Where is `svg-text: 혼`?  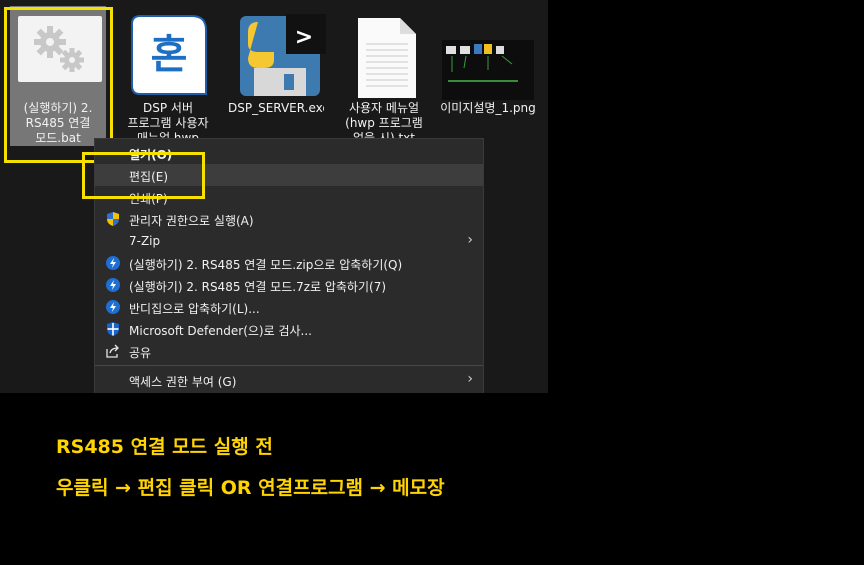 svg-text: 혼 is located at coordinates (169, 55).